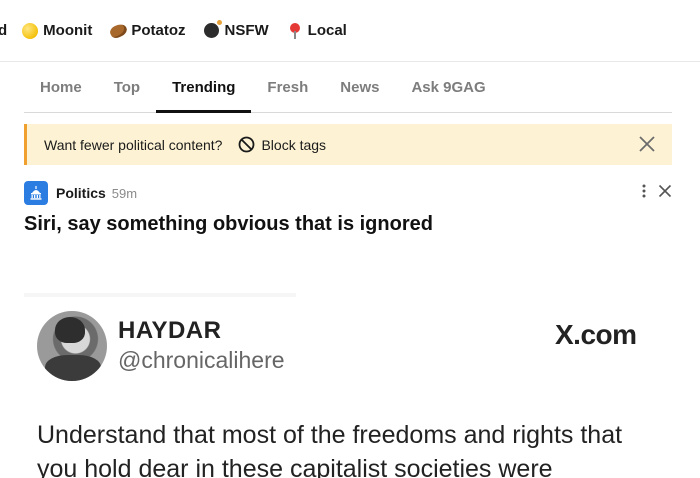 This screenshot has width=700, height=478. I want to click on channel-item-local: Local, so click(316, 31).